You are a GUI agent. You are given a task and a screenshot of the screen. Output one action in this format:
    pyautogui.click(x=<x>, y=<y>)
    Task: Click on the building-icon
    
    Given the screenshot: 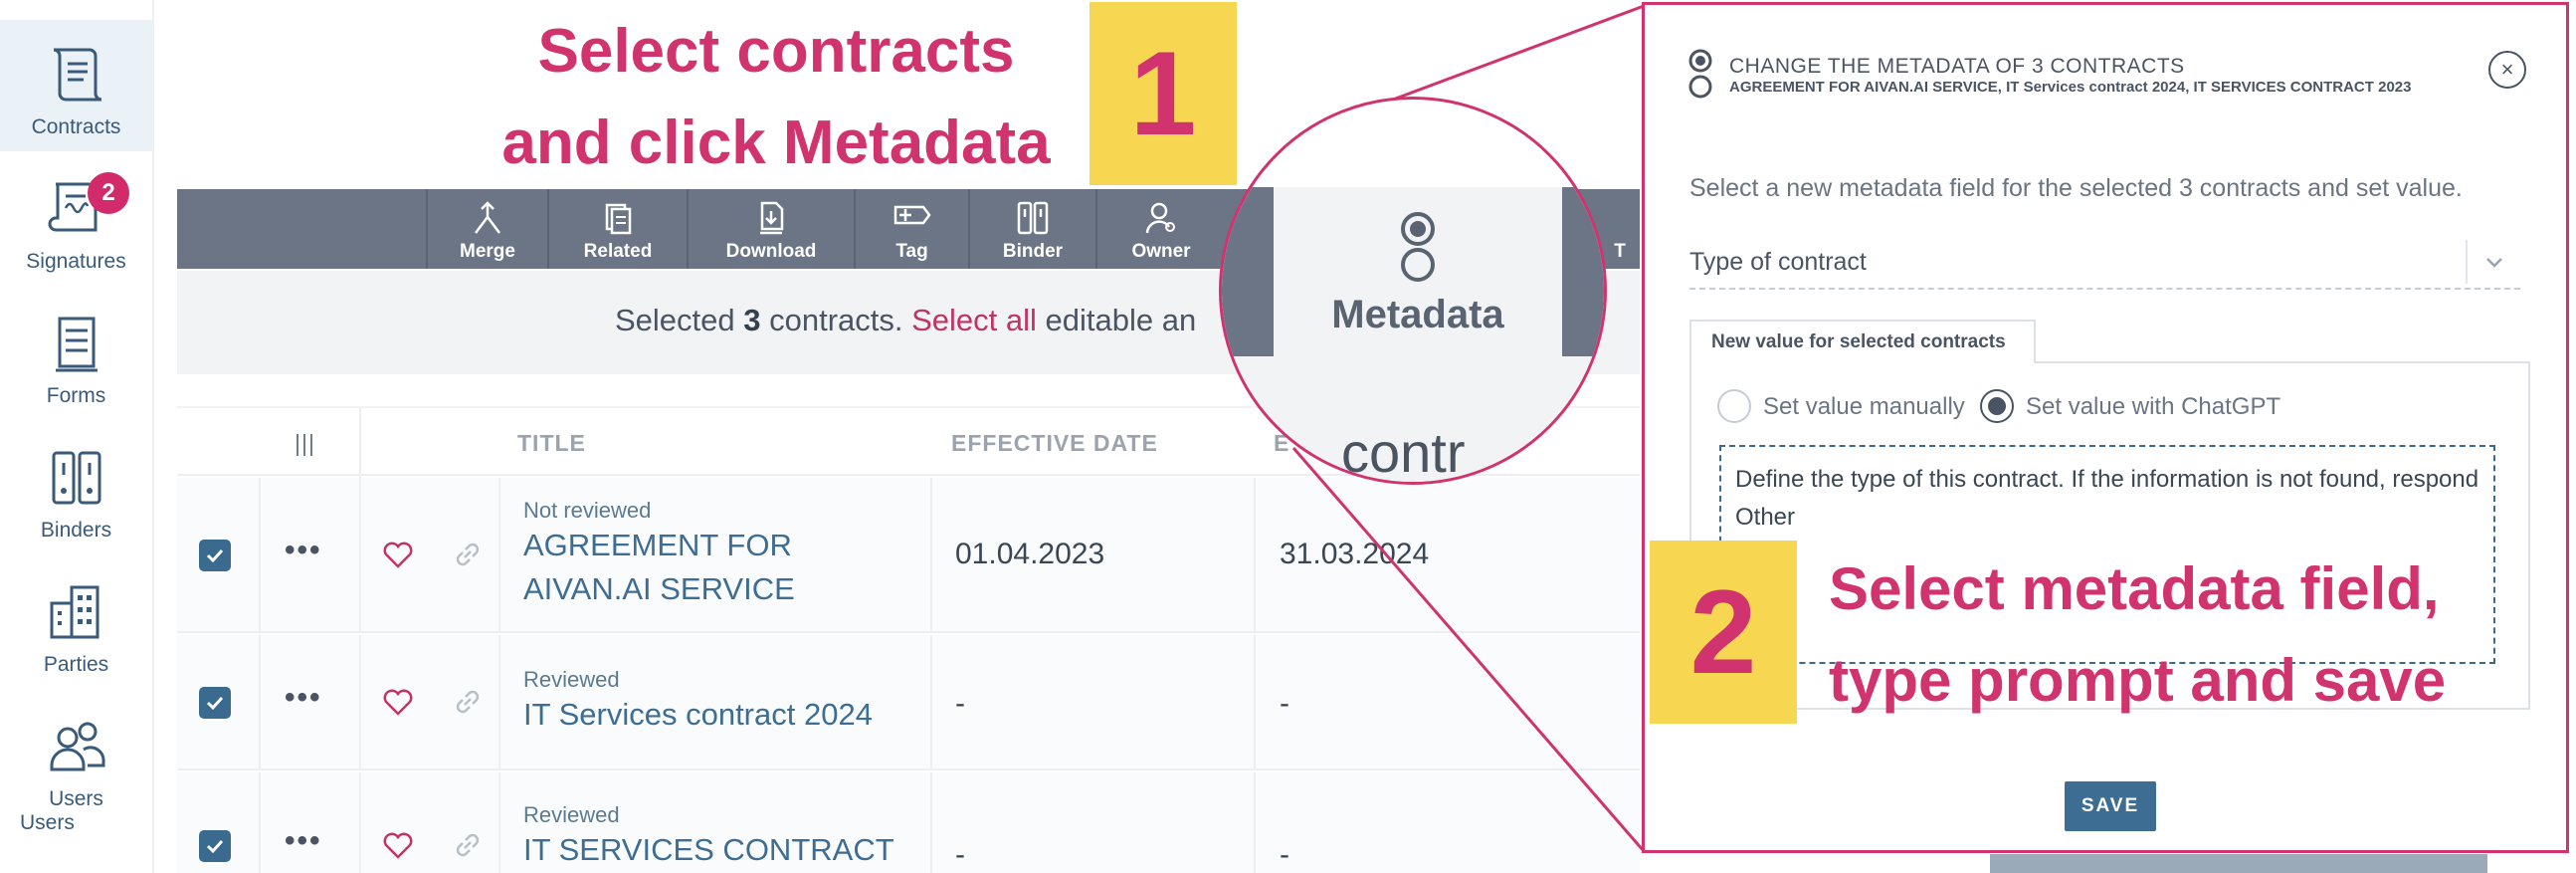 What is the action you would take?
    pyautogui.click(x=74, y=612)
    